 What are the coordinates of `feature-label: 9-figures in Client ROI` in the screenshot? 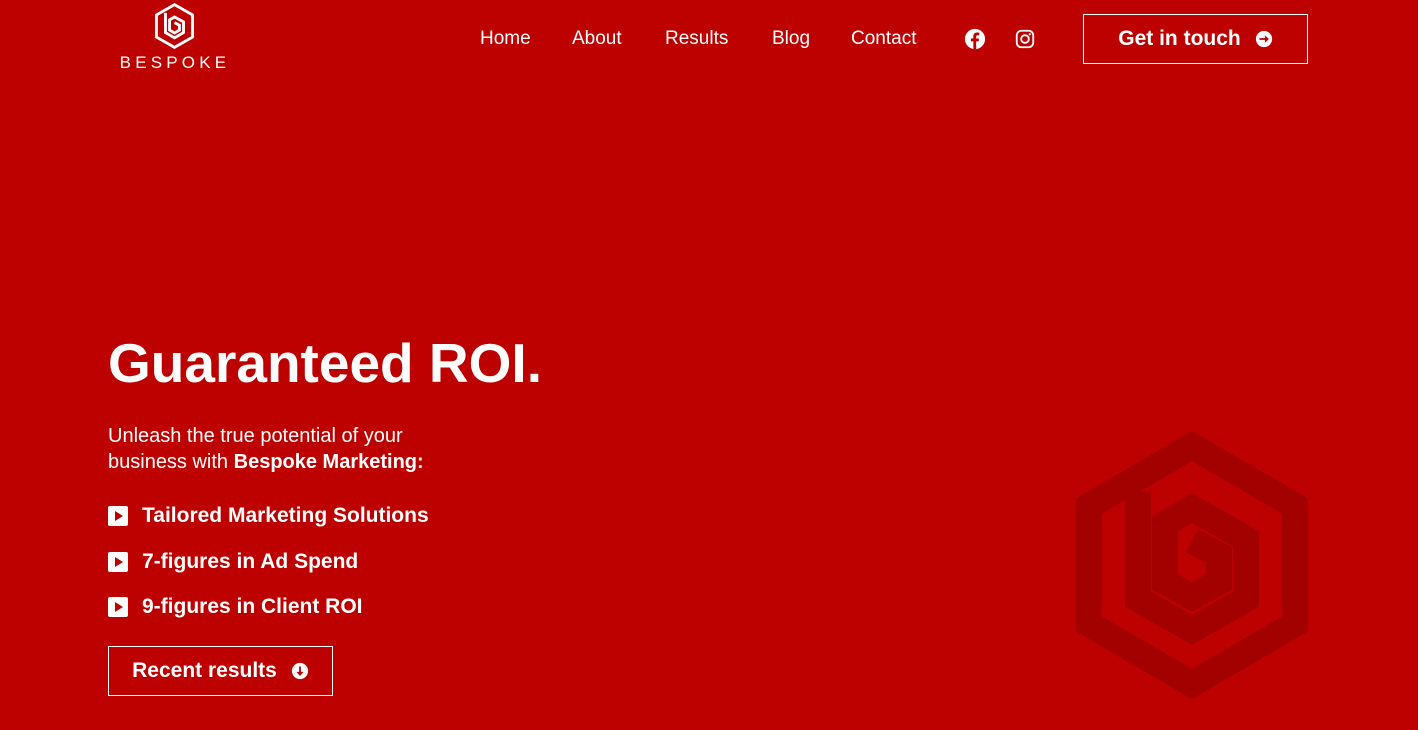 It's located at (252, 606).